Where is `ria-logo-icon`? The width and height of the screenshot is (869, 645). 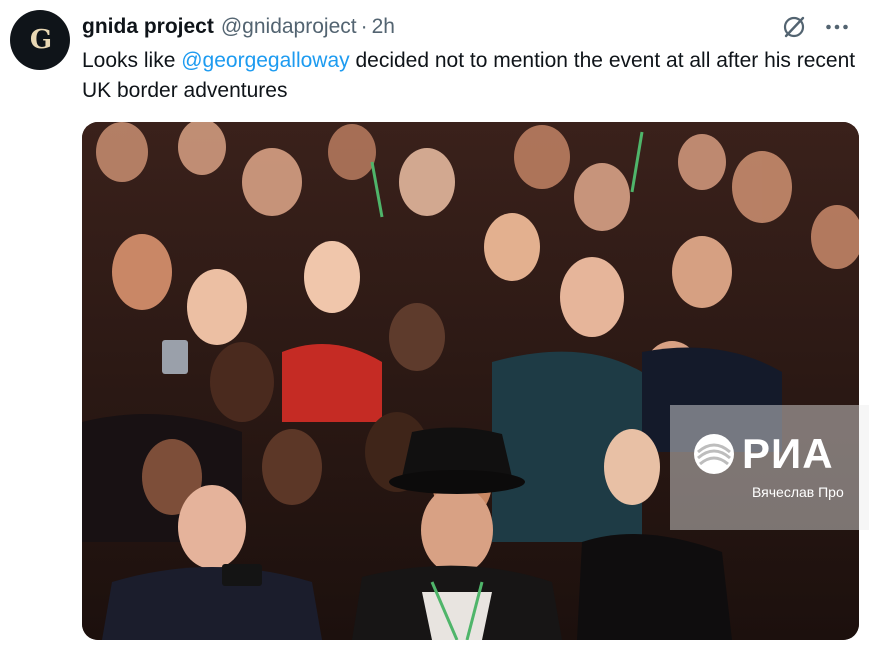 ria-logo-icon is located at coordinates (714, 454).